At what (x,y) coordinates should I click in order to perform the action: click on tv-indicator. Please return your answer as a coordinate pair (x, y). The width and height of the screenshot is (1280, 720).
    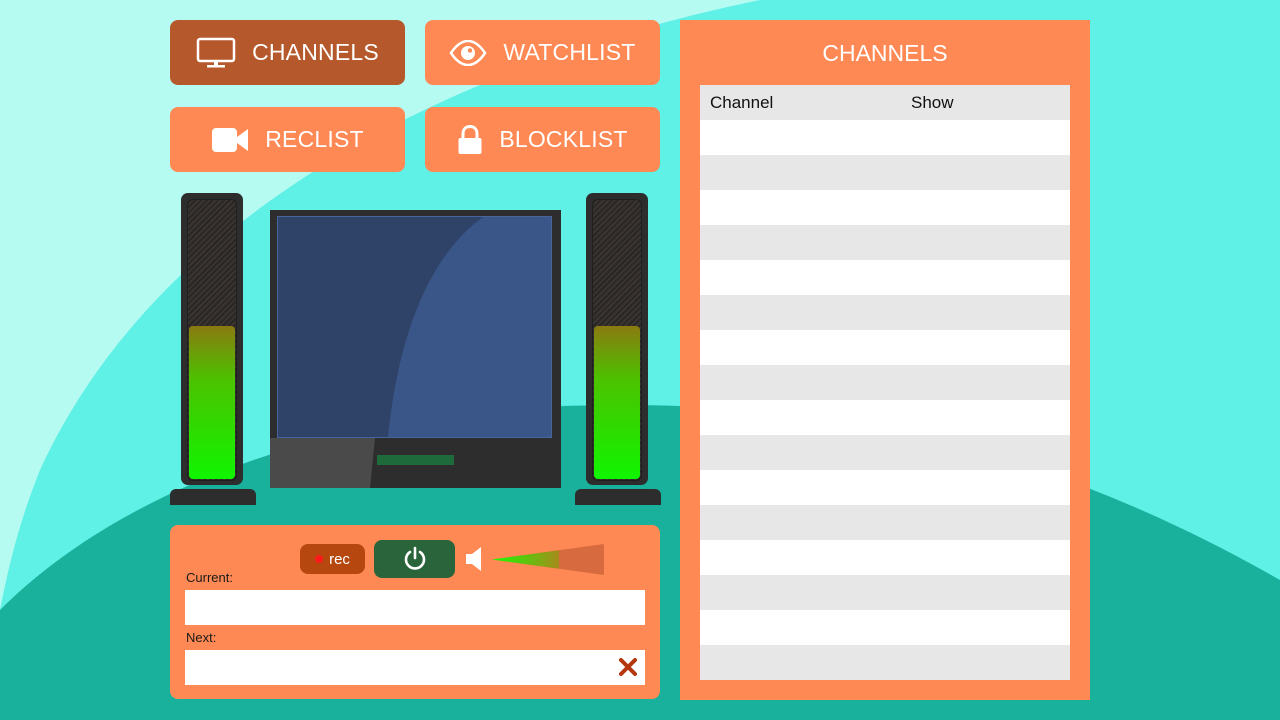
    Looking at the image, I should click on (415, 460).